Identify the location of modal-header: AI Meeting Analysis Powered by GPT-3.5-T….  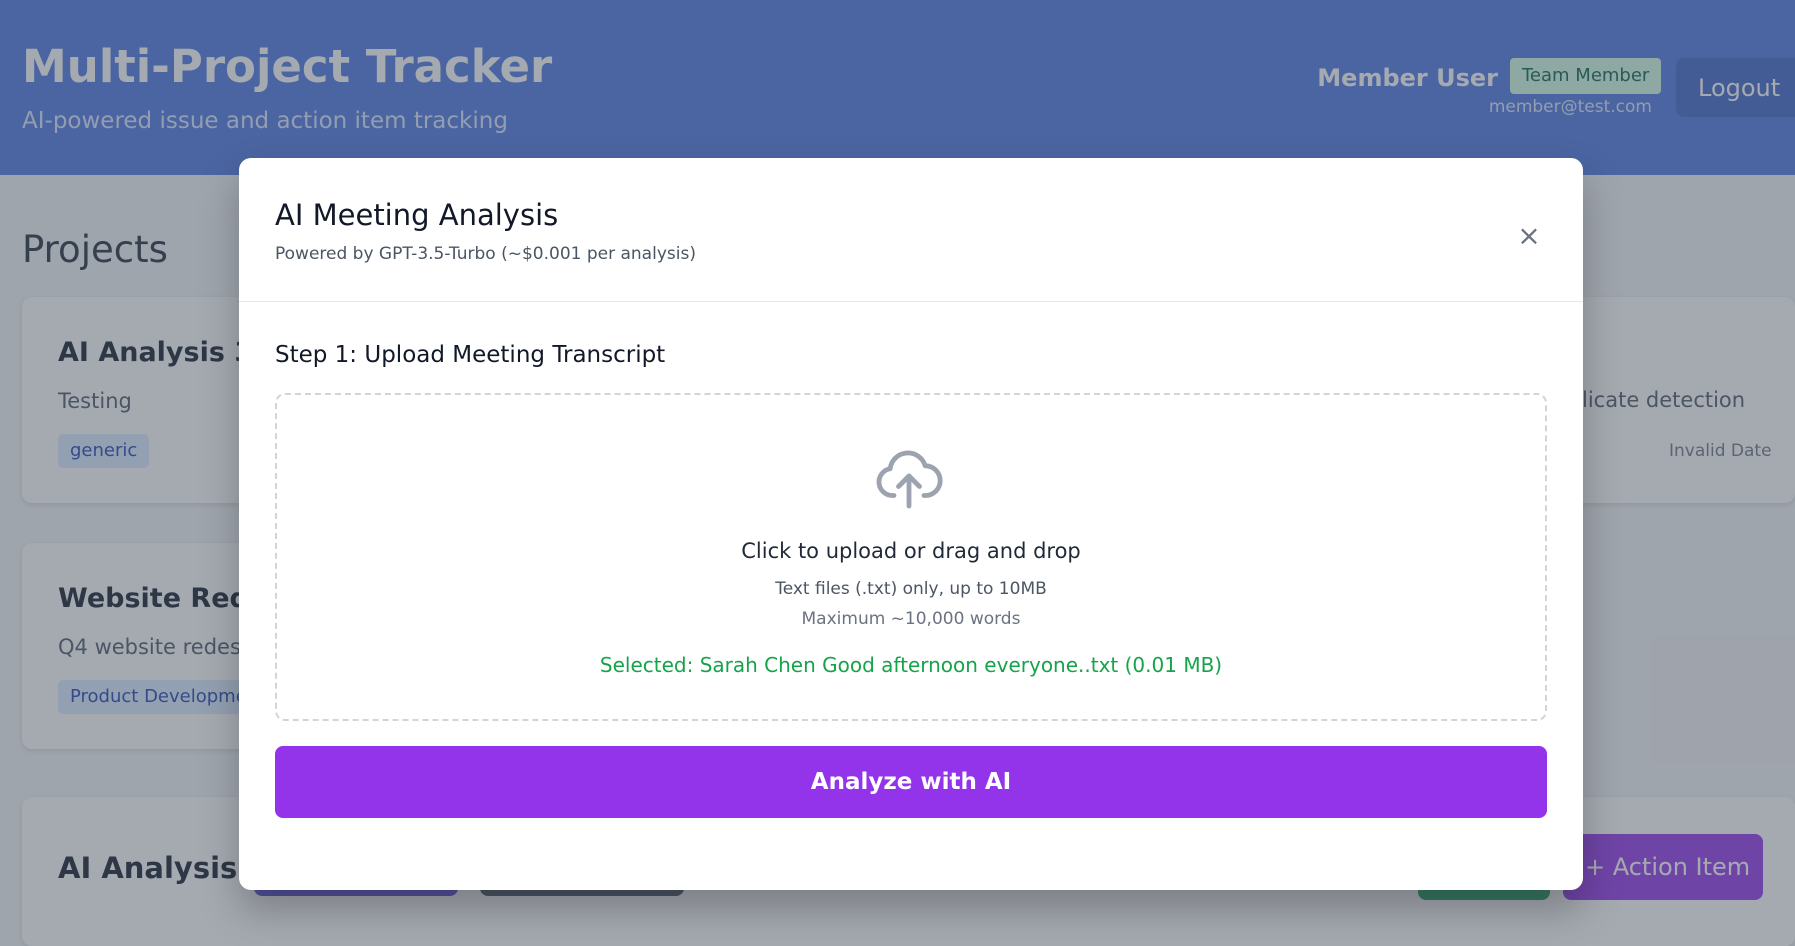
(911, 230).